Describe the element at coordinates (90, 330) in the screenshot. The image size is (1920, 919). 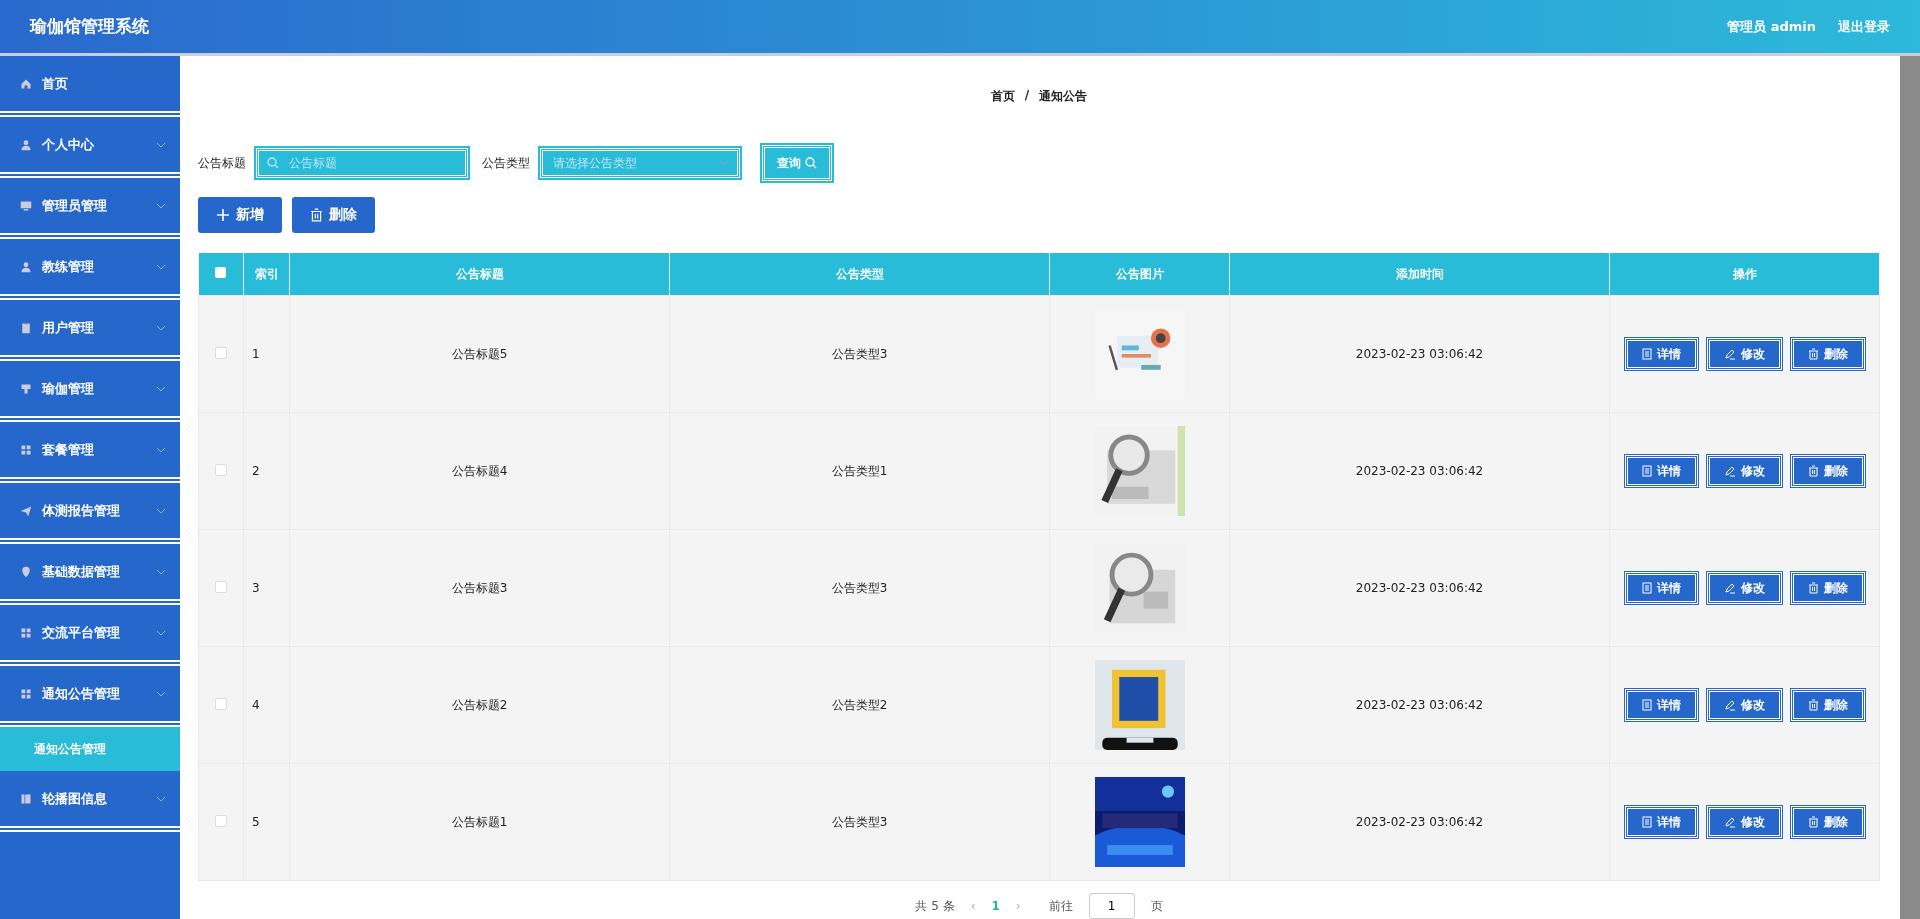
I see `sidebar-item: 用户管理` at that location.